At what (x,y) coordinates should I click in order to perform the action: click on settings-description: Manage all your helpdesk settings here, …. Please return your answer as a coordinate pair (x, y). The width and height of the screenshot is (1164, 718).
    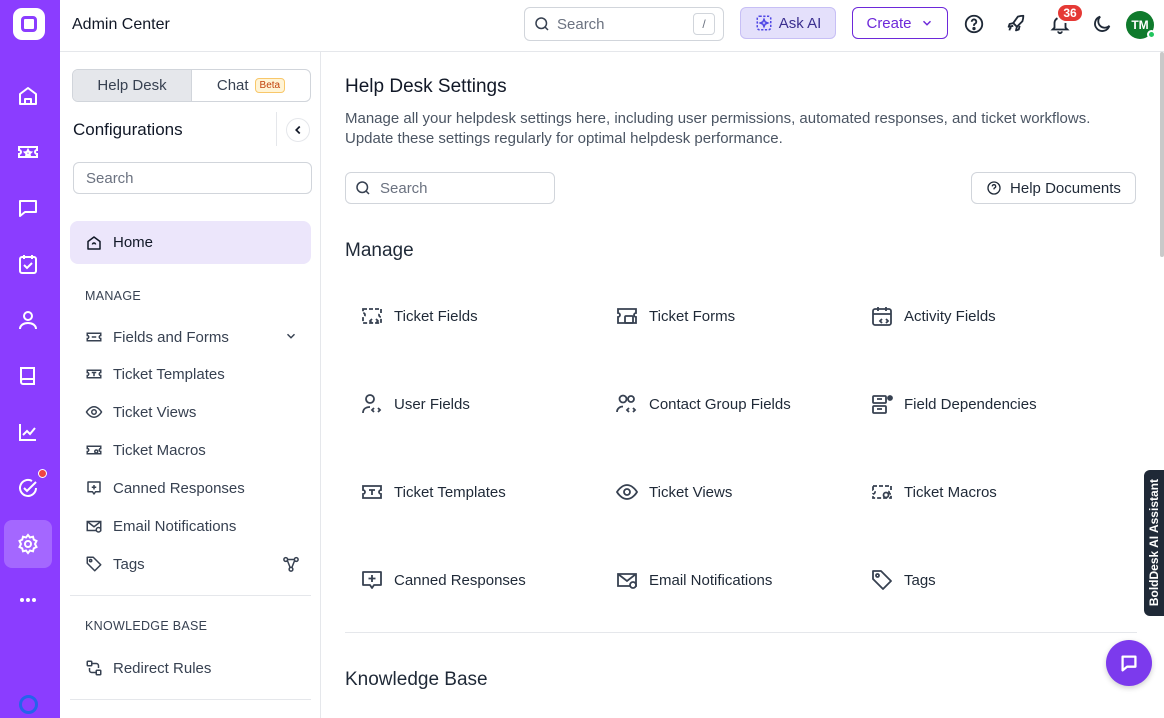
    Looking at the image, I should click on (718, 128).